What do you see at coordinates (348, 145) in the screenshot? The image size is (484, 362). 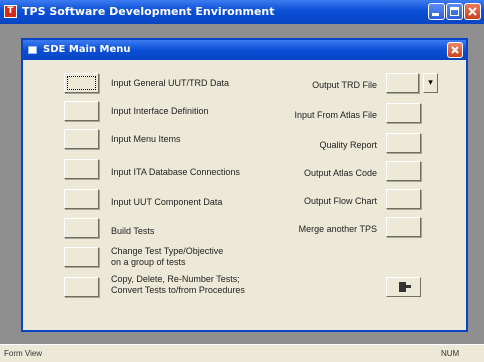 I see `quality-report-label: Quality Report` at bounding box center [348, 145].